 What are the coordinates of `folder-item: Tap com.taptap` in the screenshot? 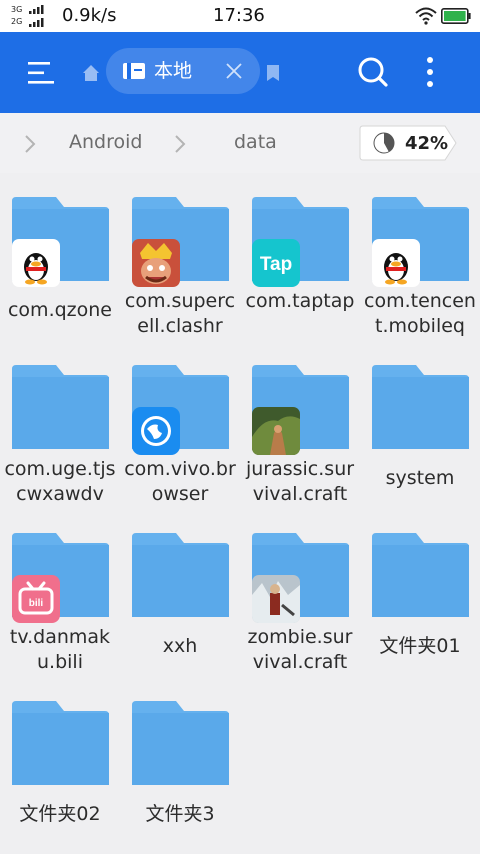 It's located at (300, 257).